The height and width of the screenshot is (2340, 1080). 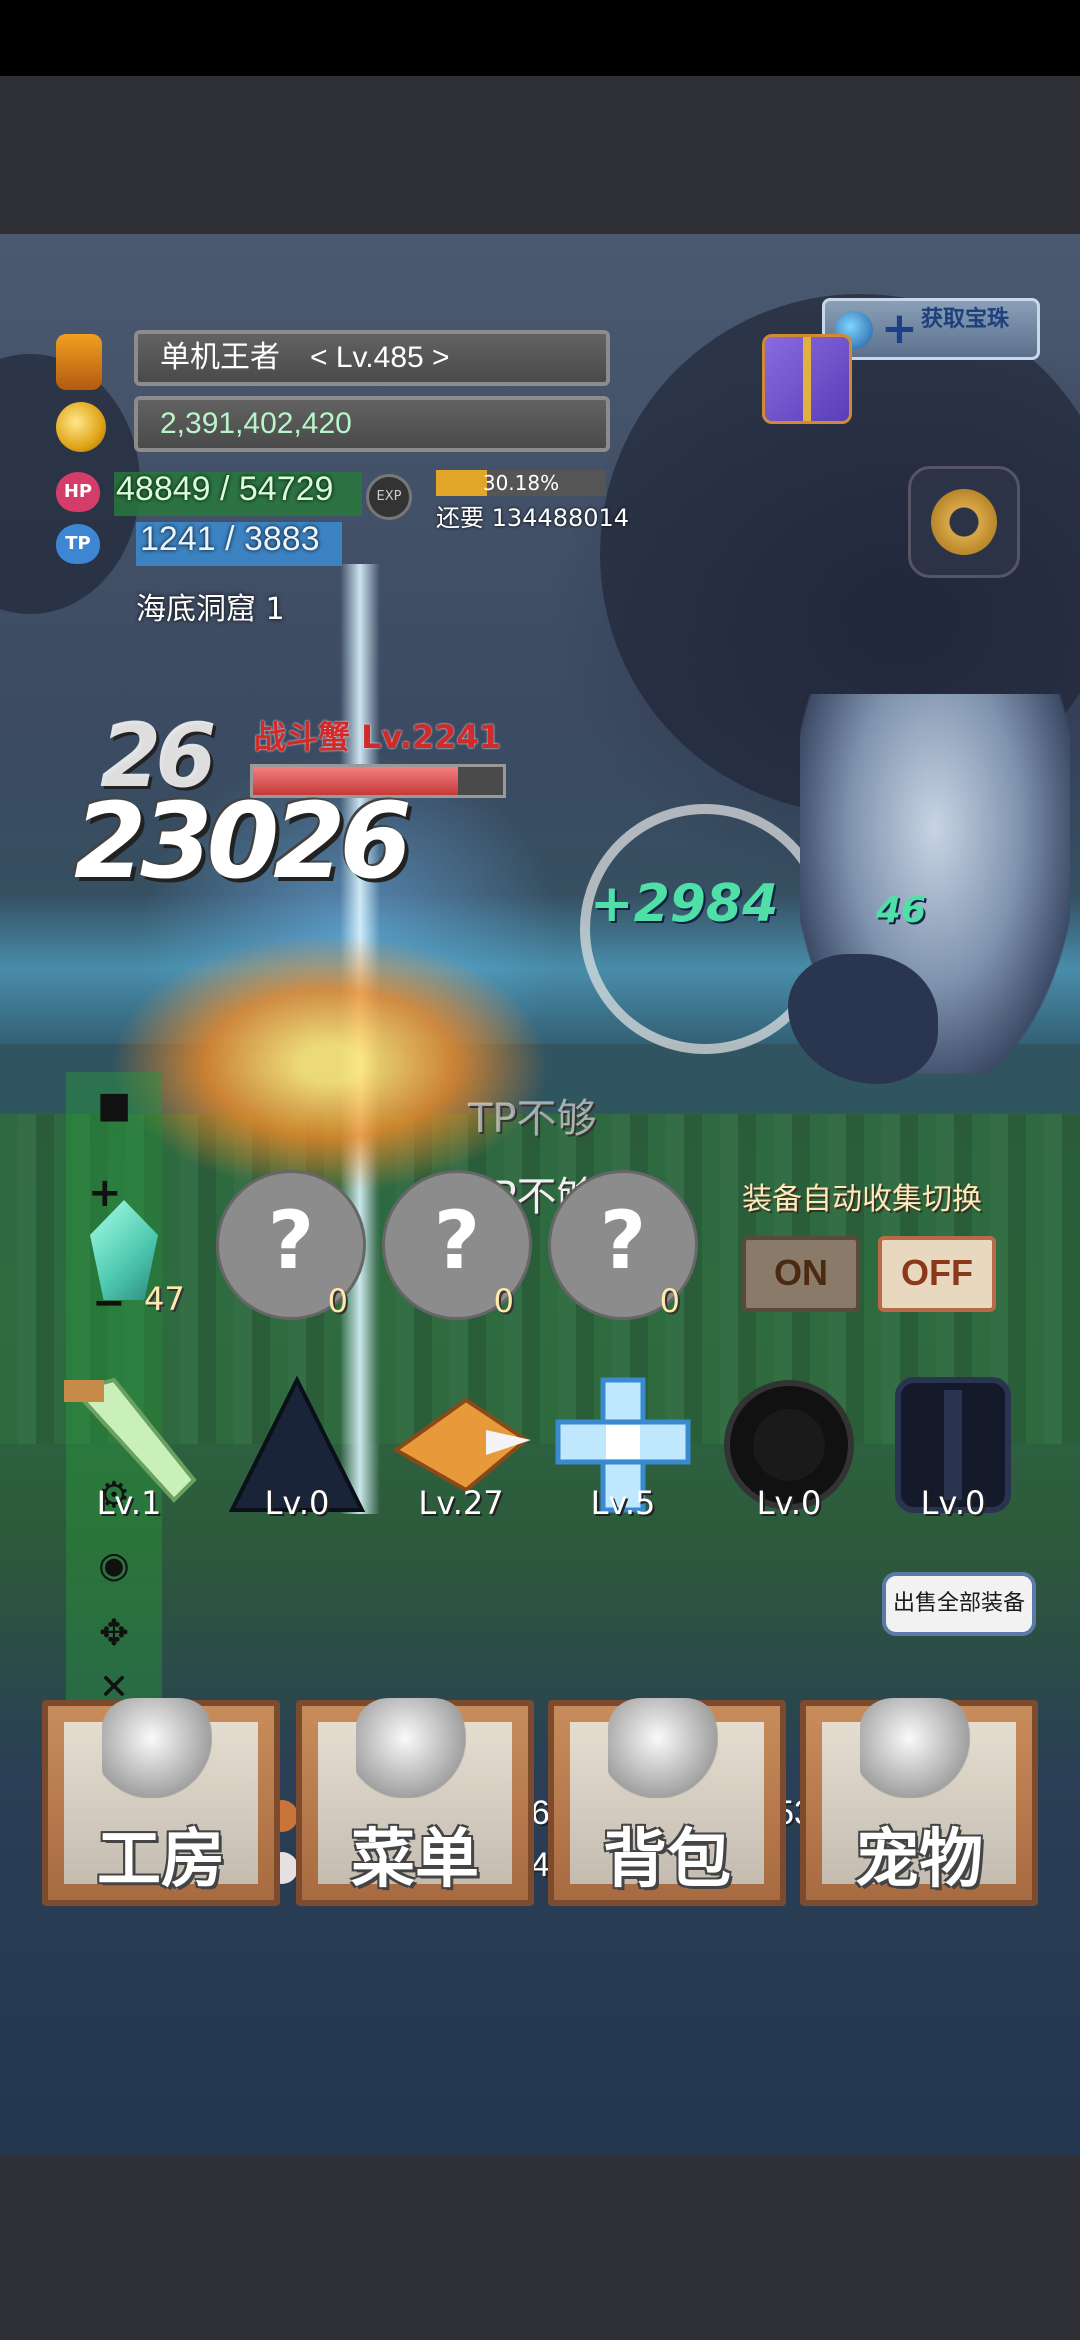 I want to click on potion-count: 47, so click(x=164, y=1299).